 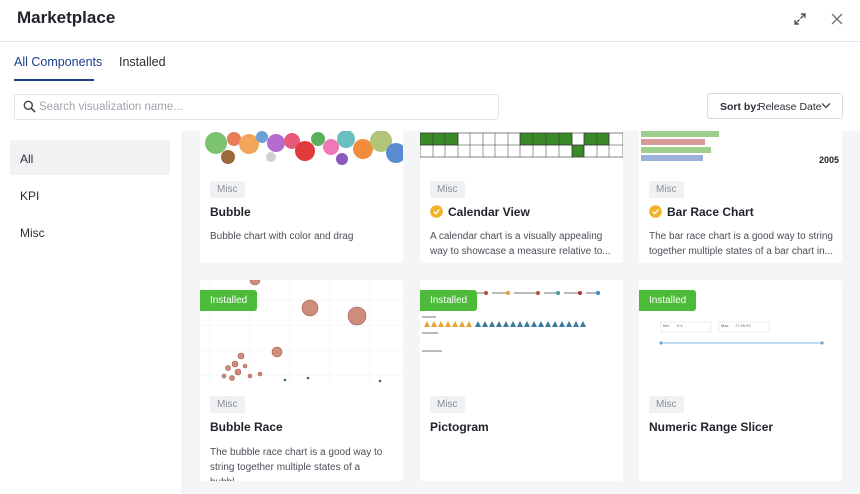 What do you see at coordinates (29, 106) in the screenshot?
I see `search-icon` at bounding box center [29, 106].